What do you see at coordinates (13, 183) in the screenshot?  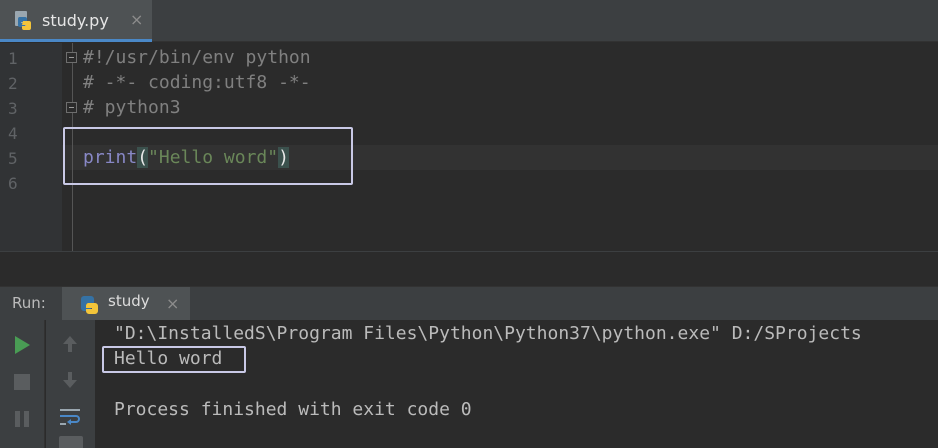 I see `line-number: 6` at bounding box center [13, 183].